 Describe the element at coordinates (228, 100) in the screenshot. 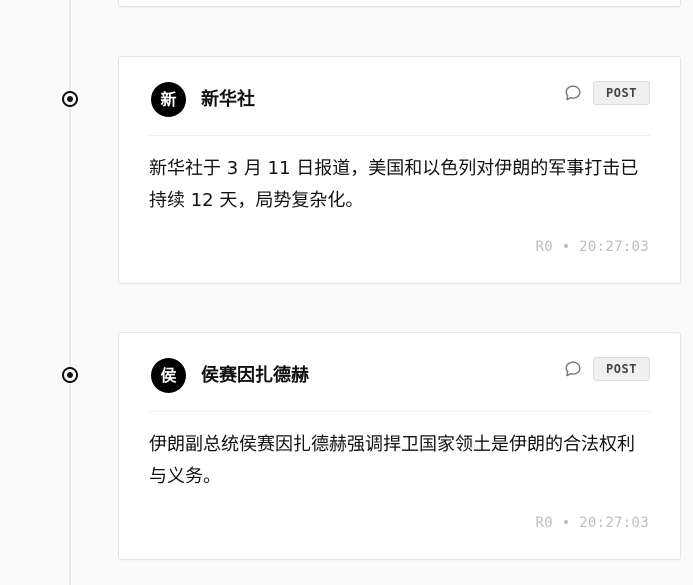

I see `source-name: 新华社` at that location.